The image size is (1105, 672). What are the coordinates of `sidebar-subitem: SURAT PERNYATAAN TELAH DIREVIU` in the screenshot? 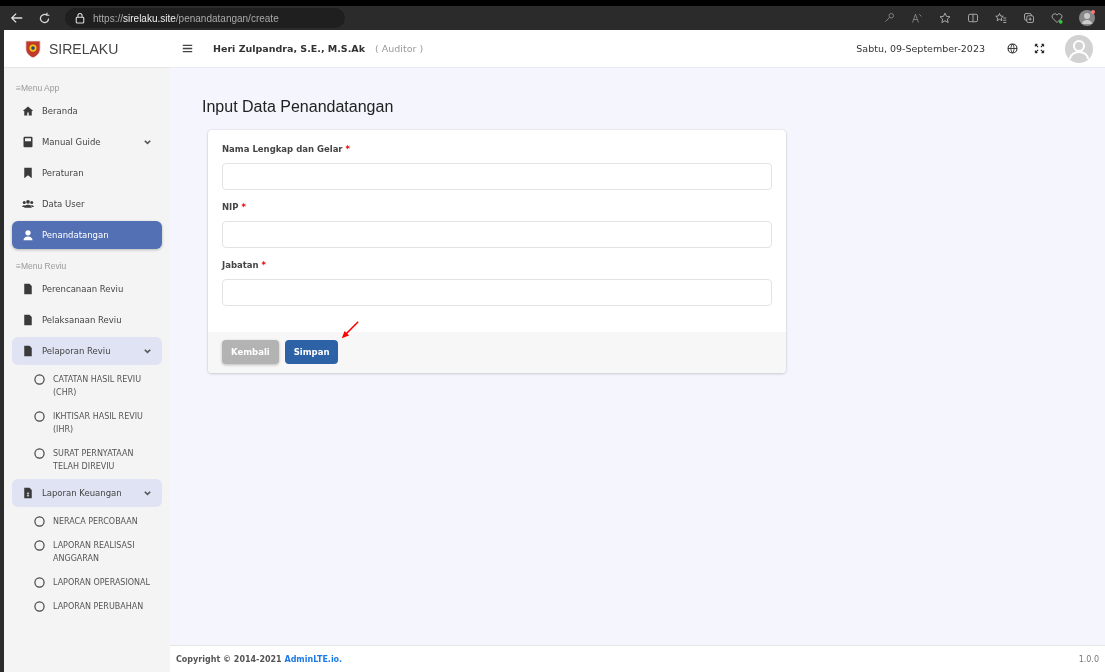 It's located at (87, 460).